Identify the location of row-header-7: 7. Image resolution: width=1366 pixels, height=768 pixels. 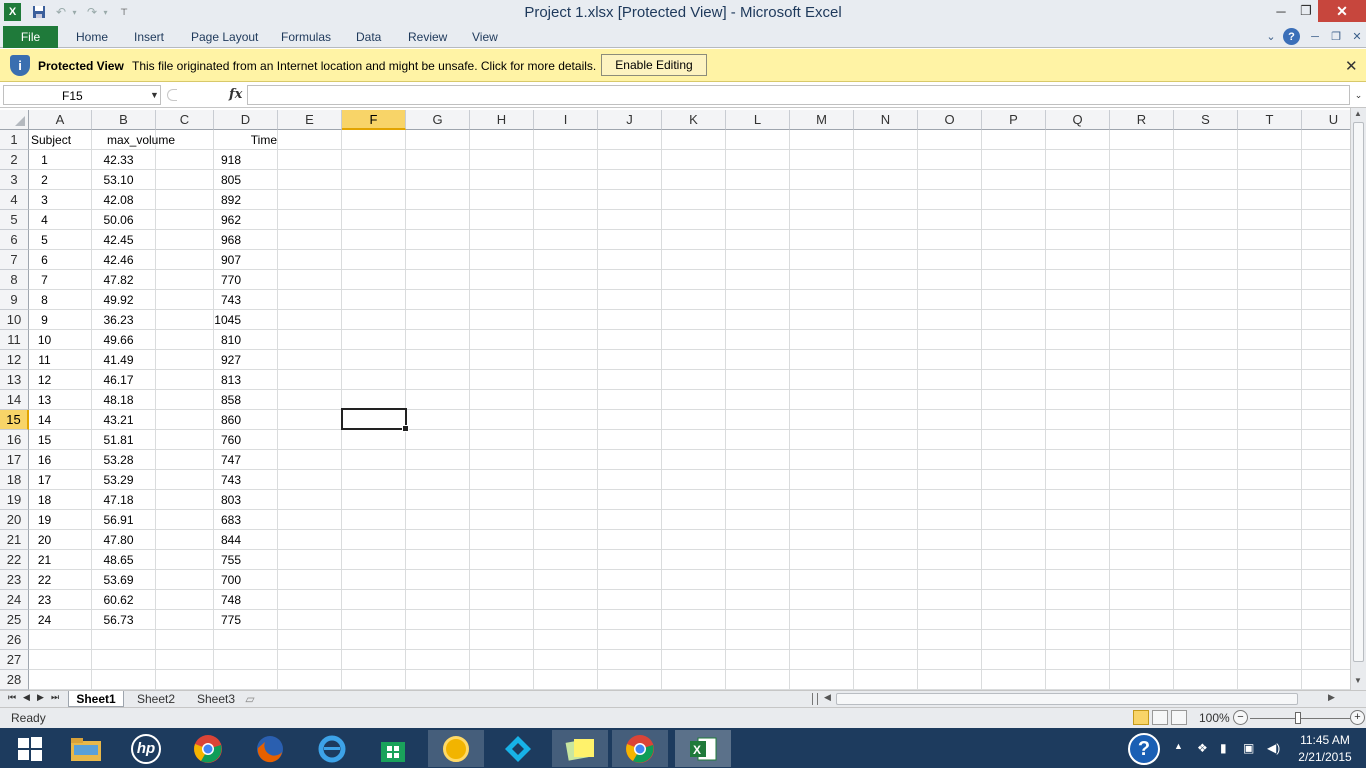
(14, 260).